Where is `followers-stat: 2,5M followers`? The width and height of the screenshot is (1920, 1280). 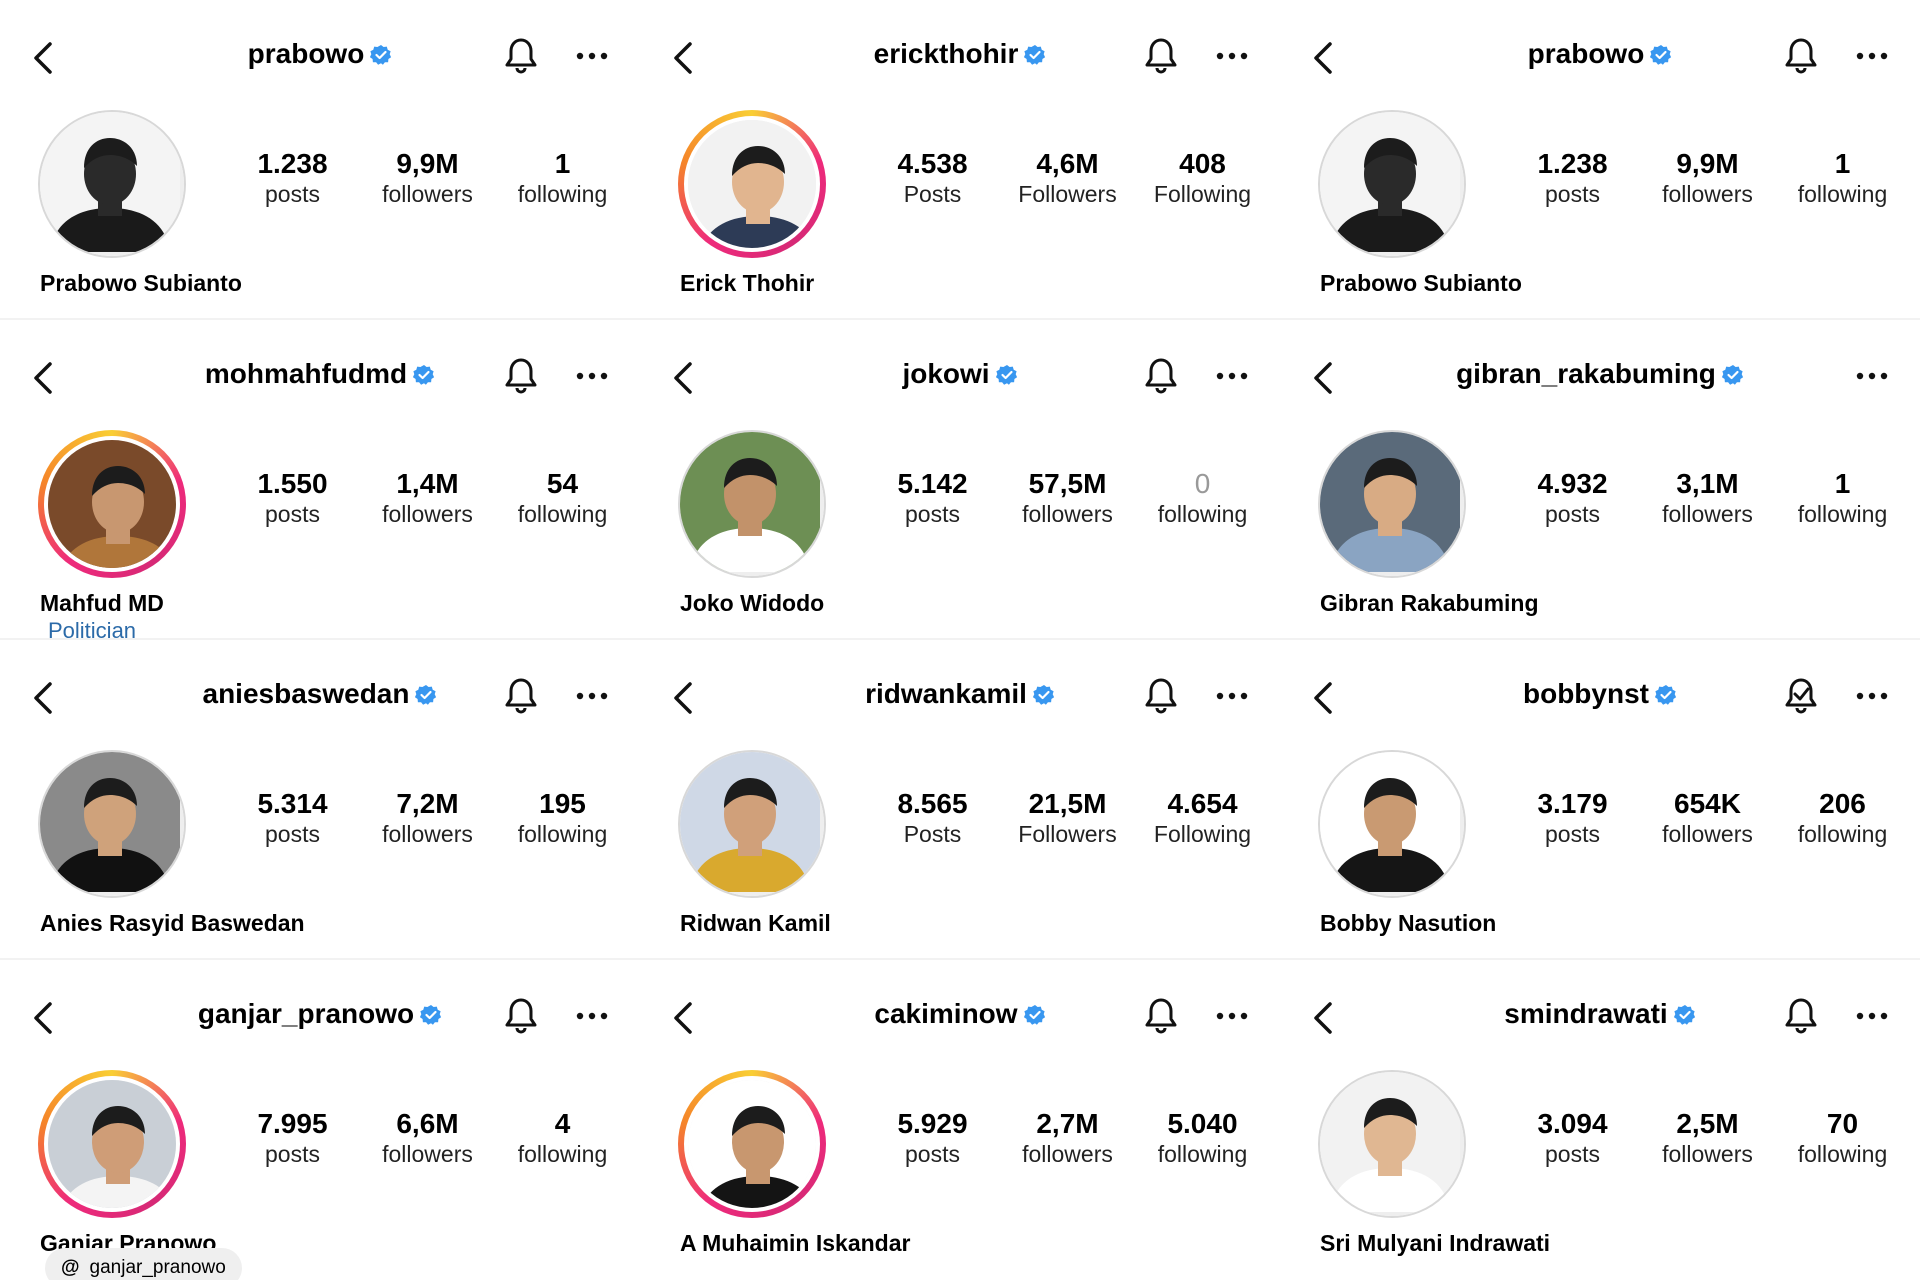
followers-stat: 2,5M followers is located at coordinates (1708, 1138).